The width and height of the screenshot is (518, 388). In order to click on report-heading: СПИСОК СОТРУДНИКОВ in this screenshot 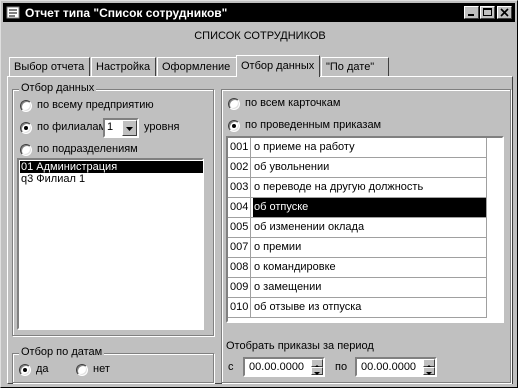, I will do `click(260, 36)`.